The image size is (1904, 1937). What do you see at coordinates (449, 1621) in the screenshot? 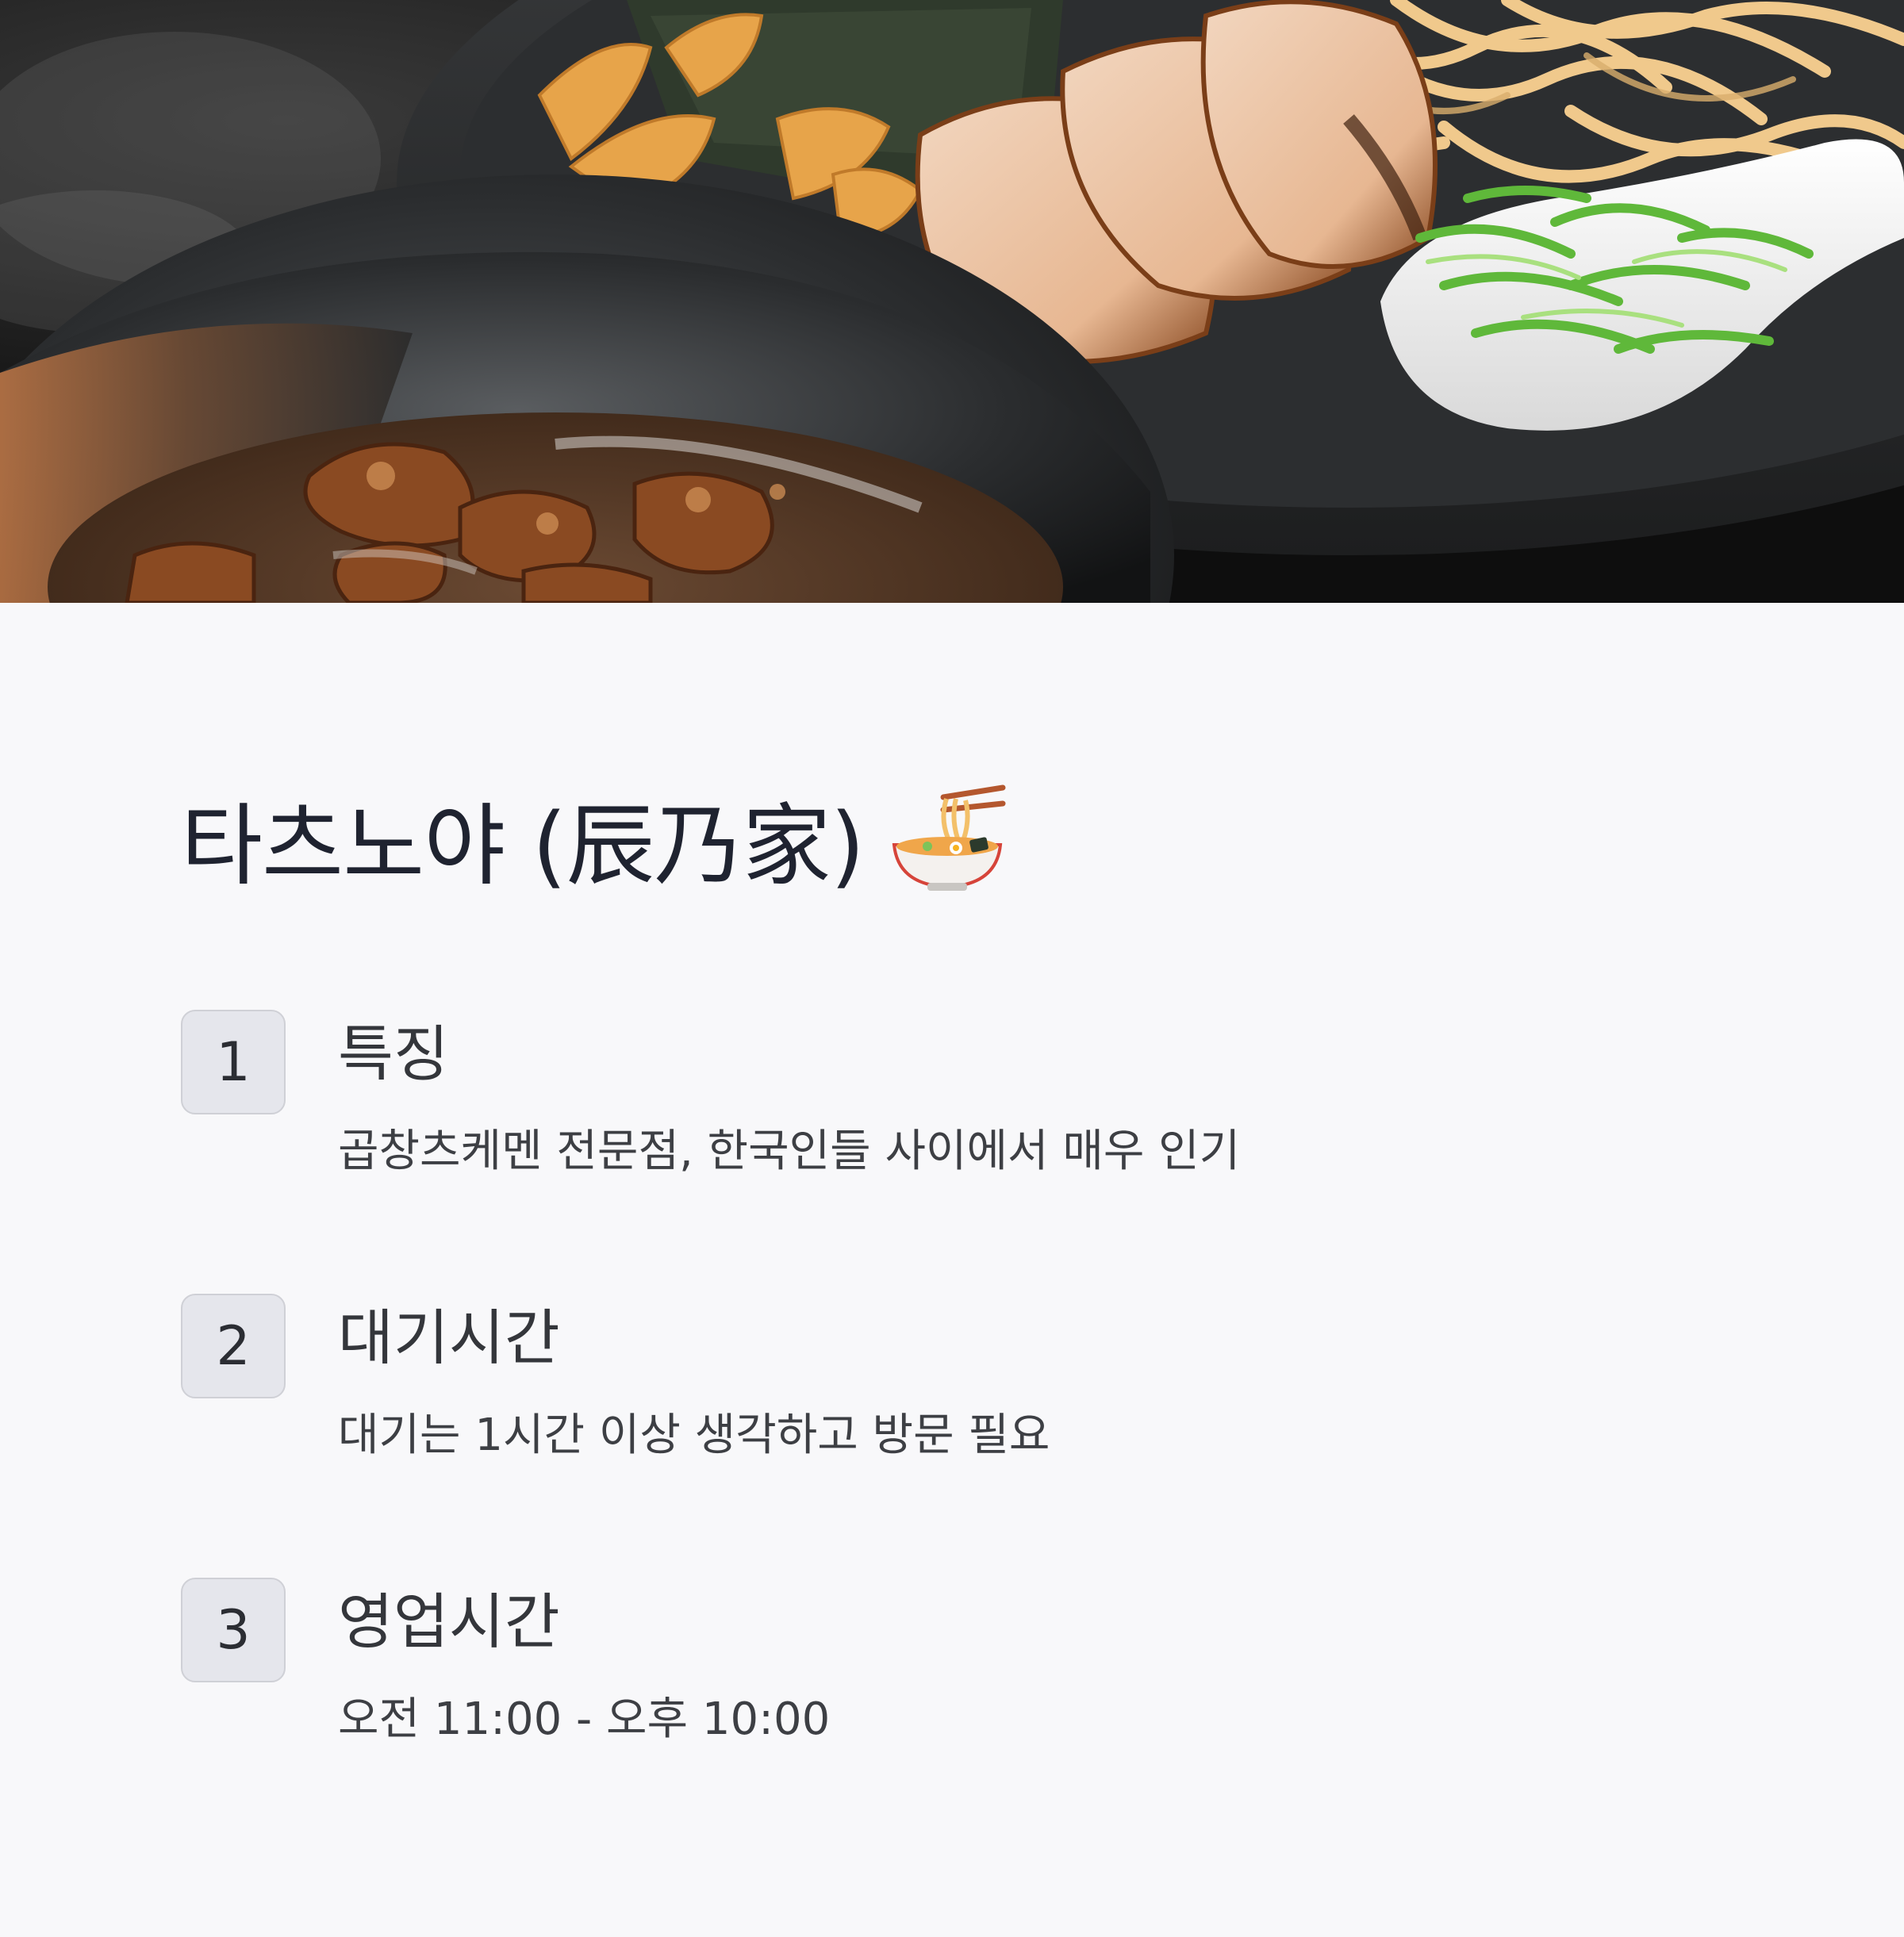
I see `item-heading: 영업시간` at bounding box center [449, 1621].